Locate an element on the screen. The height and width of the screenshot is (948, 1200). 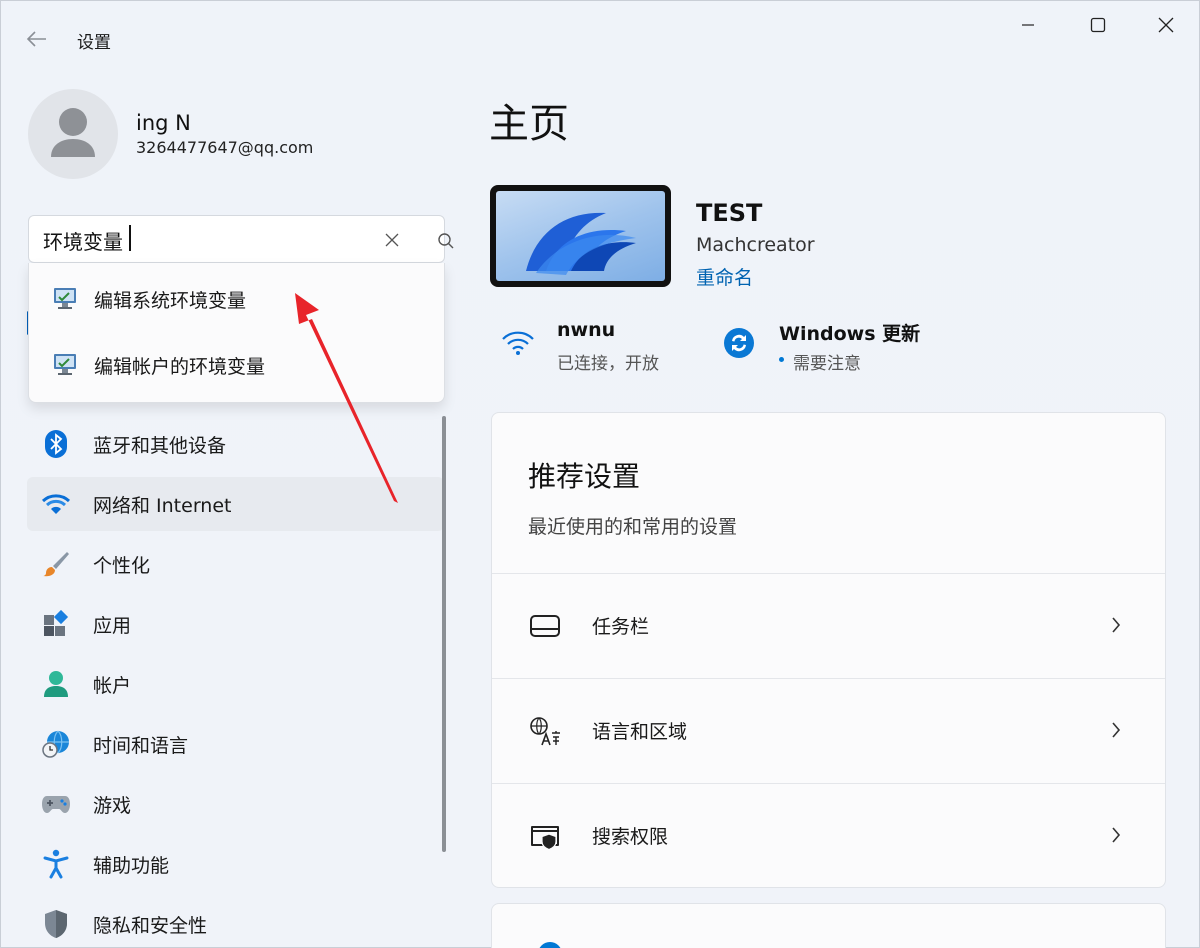
card-title: 推荐设置 is located at coordinates (584, 476).